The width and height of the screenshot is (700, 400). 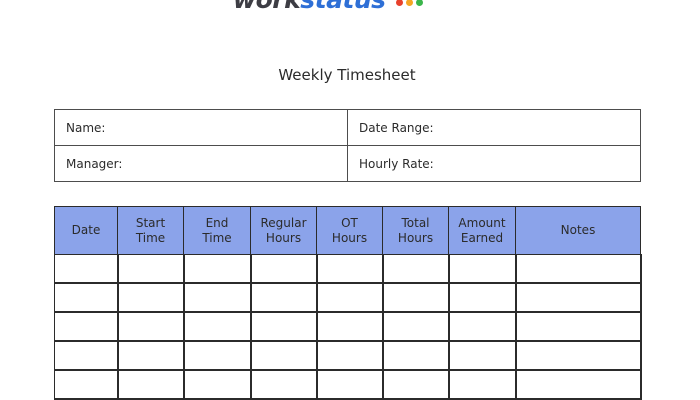 I want to click on date-range-label: Date Range:, so click(x=396, y=127).